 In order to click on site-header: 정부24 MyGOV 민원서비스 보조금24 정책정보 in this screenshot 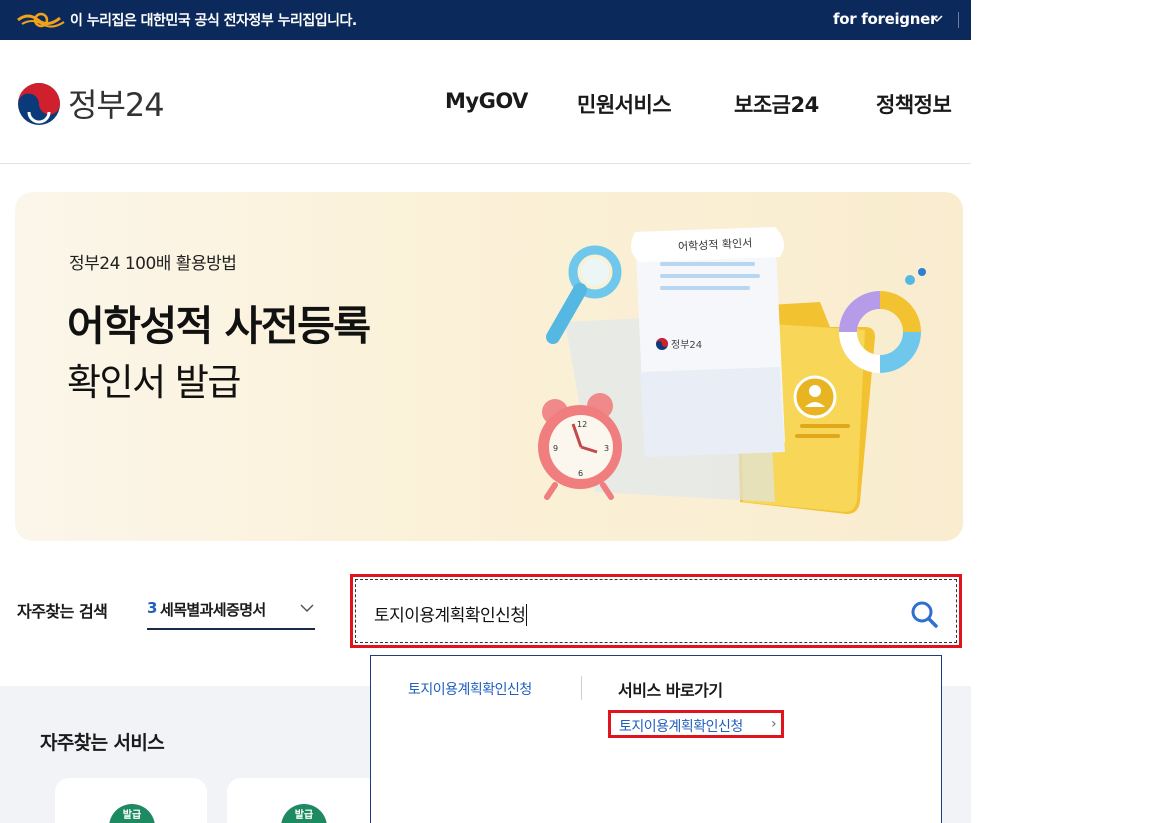, I will do `click(485, 102)`.